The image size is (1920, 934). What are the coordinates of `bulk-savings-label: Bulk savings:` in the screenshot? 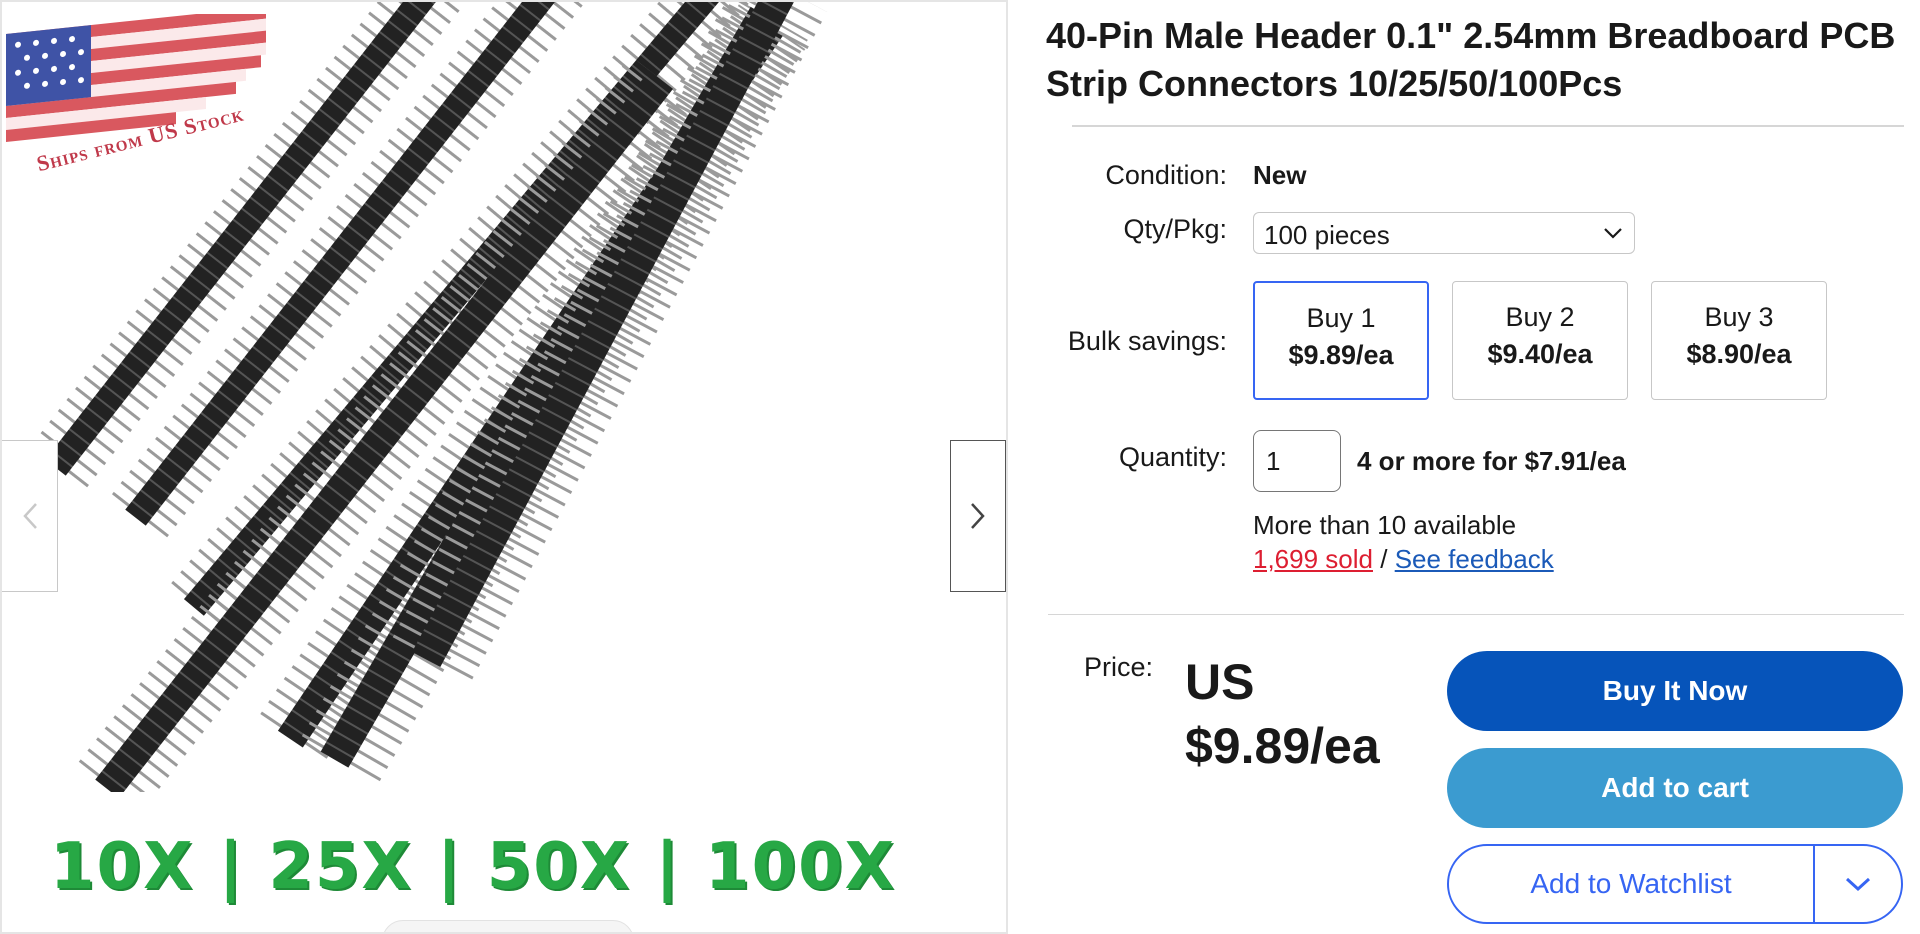 It's located at (1147, 341).